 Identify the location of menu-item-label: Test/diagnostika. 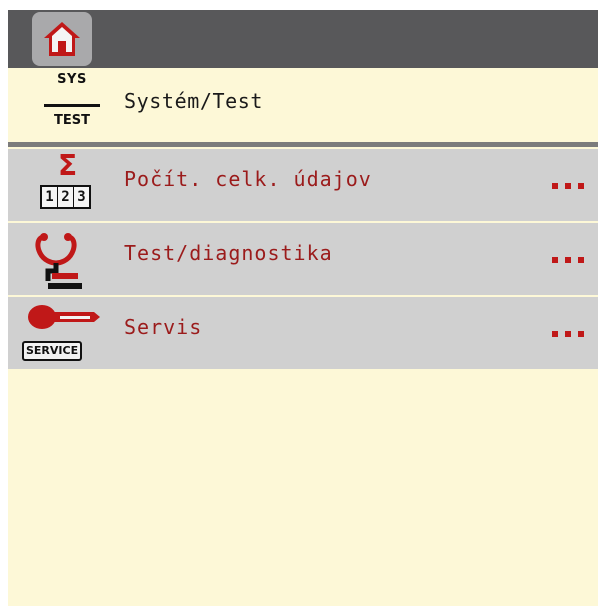
(228, 253).